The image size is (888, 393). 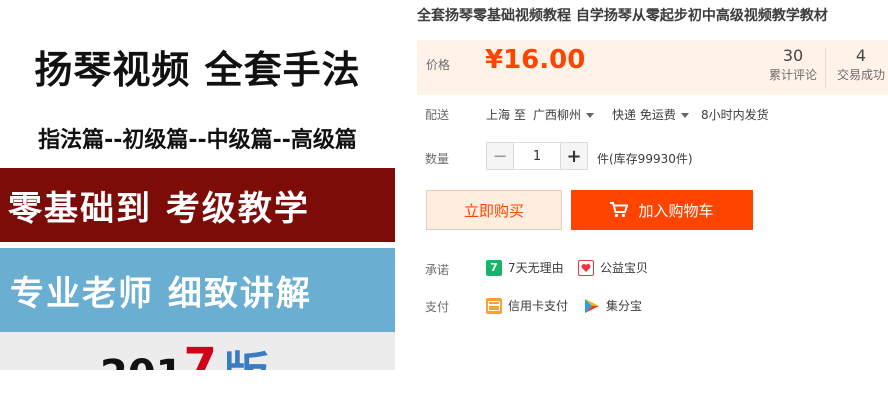 What do you see at coordinates (538, 305) in the screenshot?
I see `credit-card-label: 信用卡支付` at bounding box center [538, 305].